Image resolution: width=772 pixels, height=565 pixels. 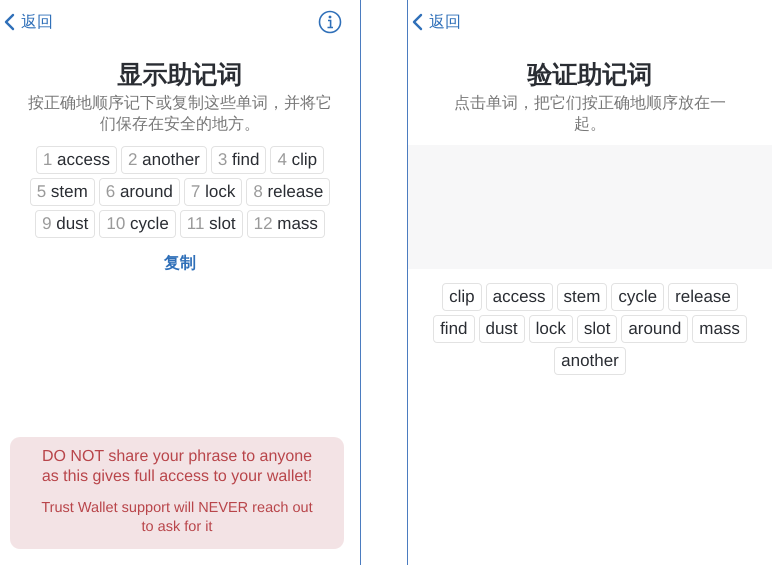 What do you see at coordinates (590, 361) in the screenshot?
I see `word-chip: another` at bounding box center [590, 361].